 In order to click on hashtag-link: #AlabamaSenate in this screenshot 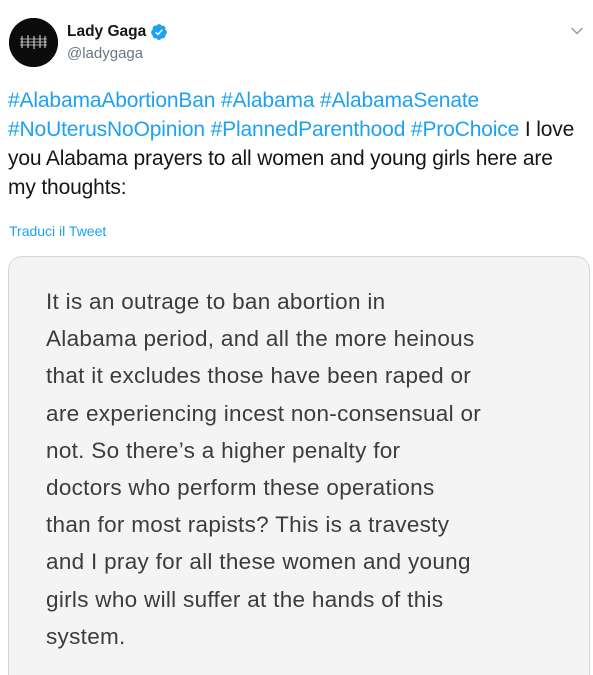, I will do `click(399, 100)`.